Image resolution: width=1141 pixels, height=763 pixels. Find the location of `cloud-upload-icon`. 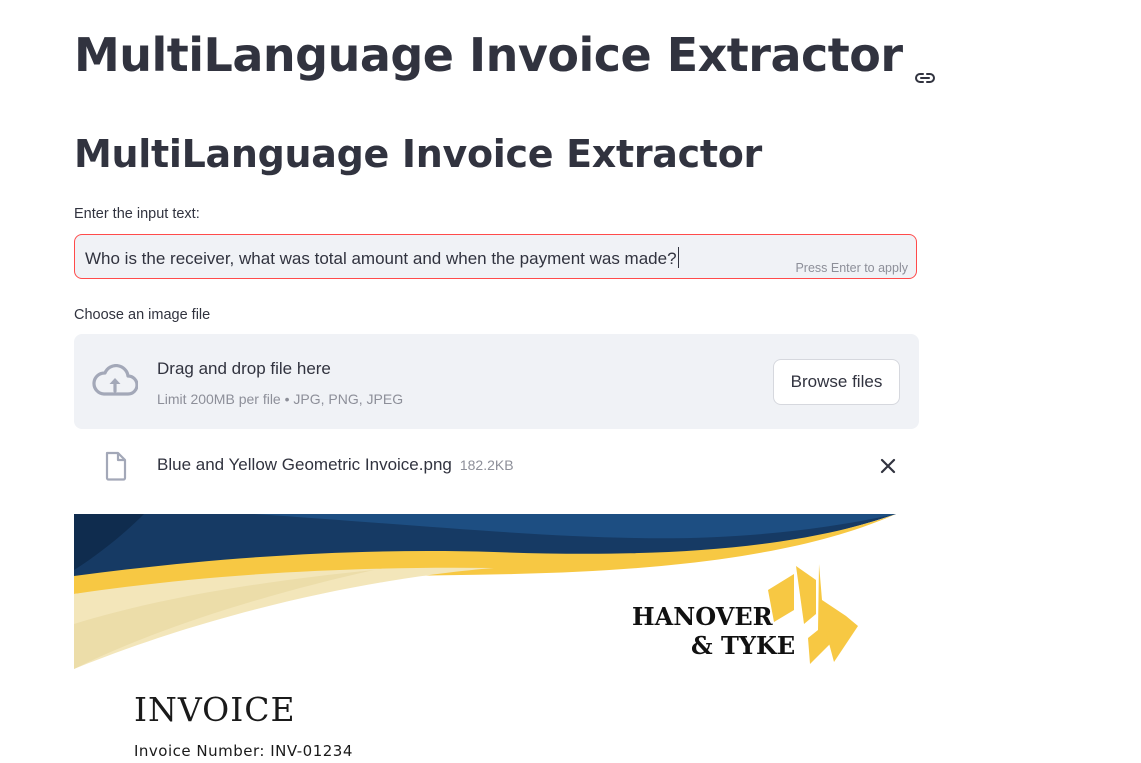

cloud-upload-icon is located at coordinates (115, 380).